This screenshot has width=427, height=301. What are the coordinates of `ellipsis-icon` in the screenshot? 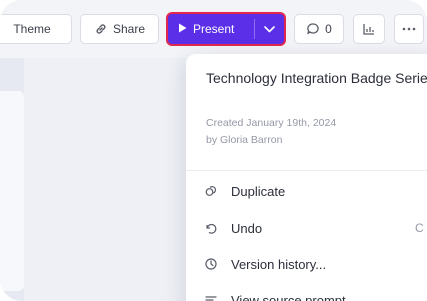 It's located at (409, 29).